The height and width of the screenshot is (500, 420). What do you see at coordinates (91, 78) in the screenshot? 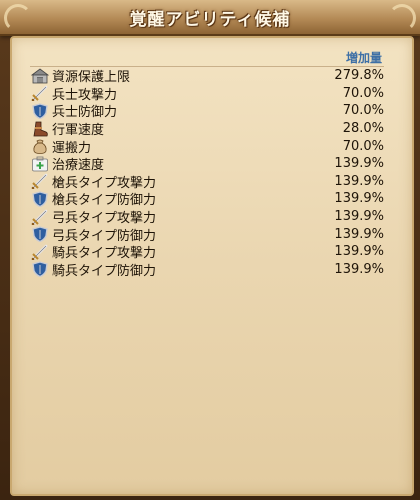
I see `ability-name: 資源保護上限` at bounding box center [91, 78].